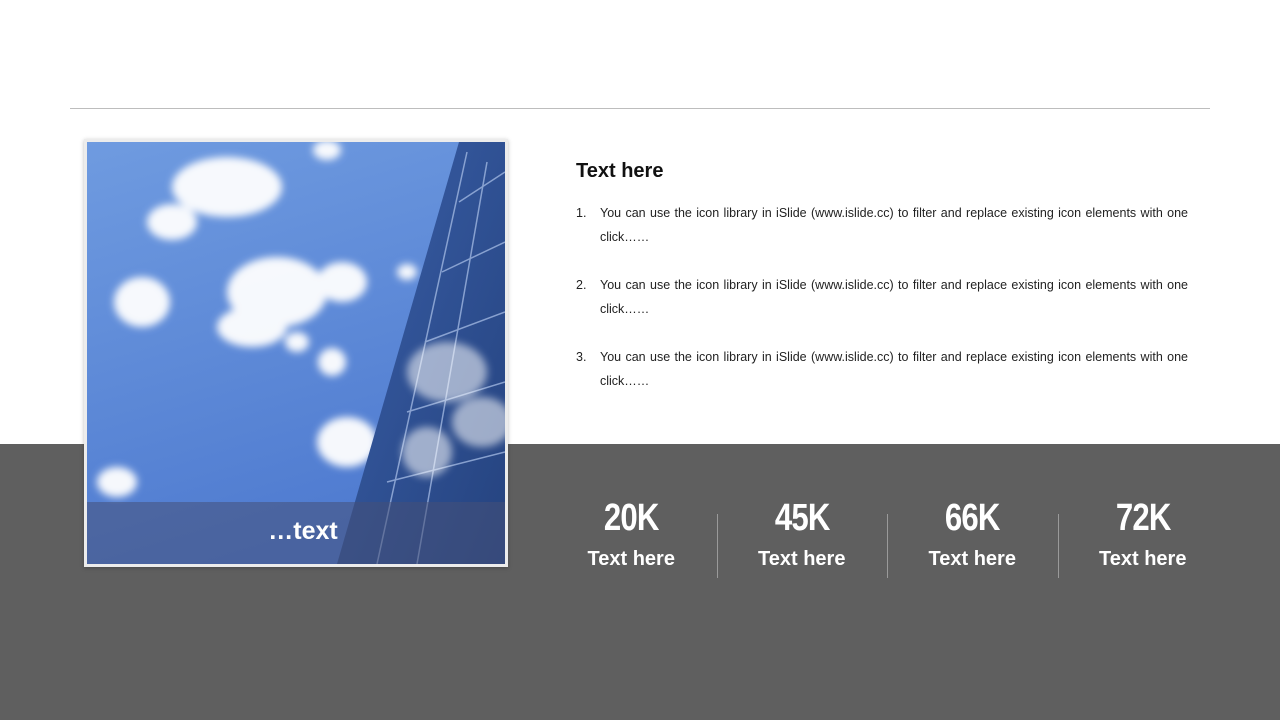 Image resolution: width=1280 pixels, height=720 pixels. What do you see at coordinates (1143, 518) in the screenshot?
I see `stat-value: 72K` at bounding box center [1143, 518].